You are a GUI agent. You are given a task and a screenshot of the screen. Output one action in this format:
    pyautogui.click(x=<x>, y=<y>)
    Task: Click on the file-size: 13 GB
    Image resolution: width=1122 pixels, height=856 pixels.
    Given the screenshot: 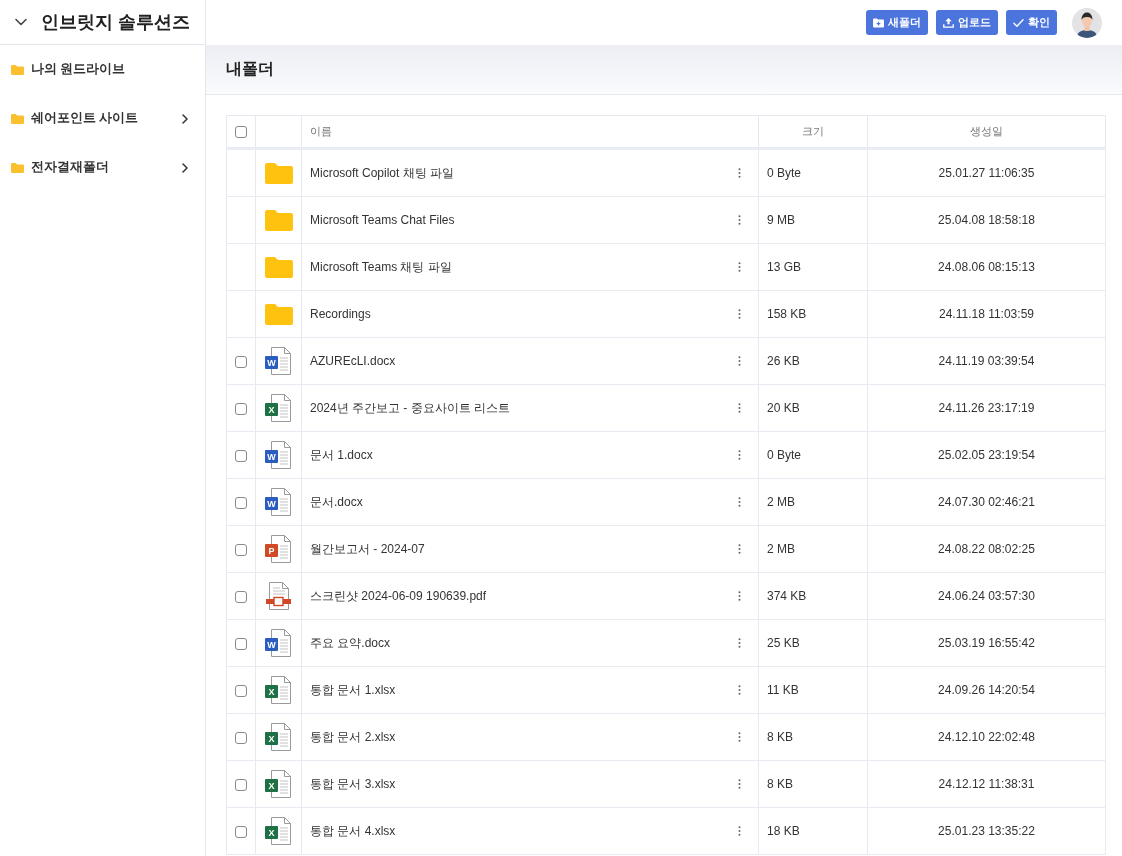 What is the action you would take?
    pyautogui.click(x=784, y=267)
    